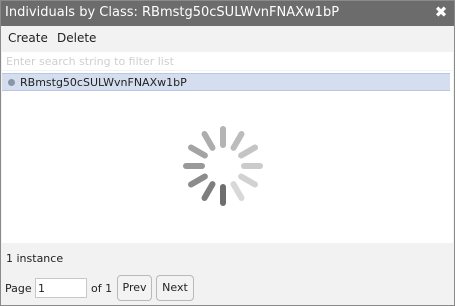  Describe the element at coordinates (28, 38) in the screenshot. I see `create-menu-item: Create` at that location.